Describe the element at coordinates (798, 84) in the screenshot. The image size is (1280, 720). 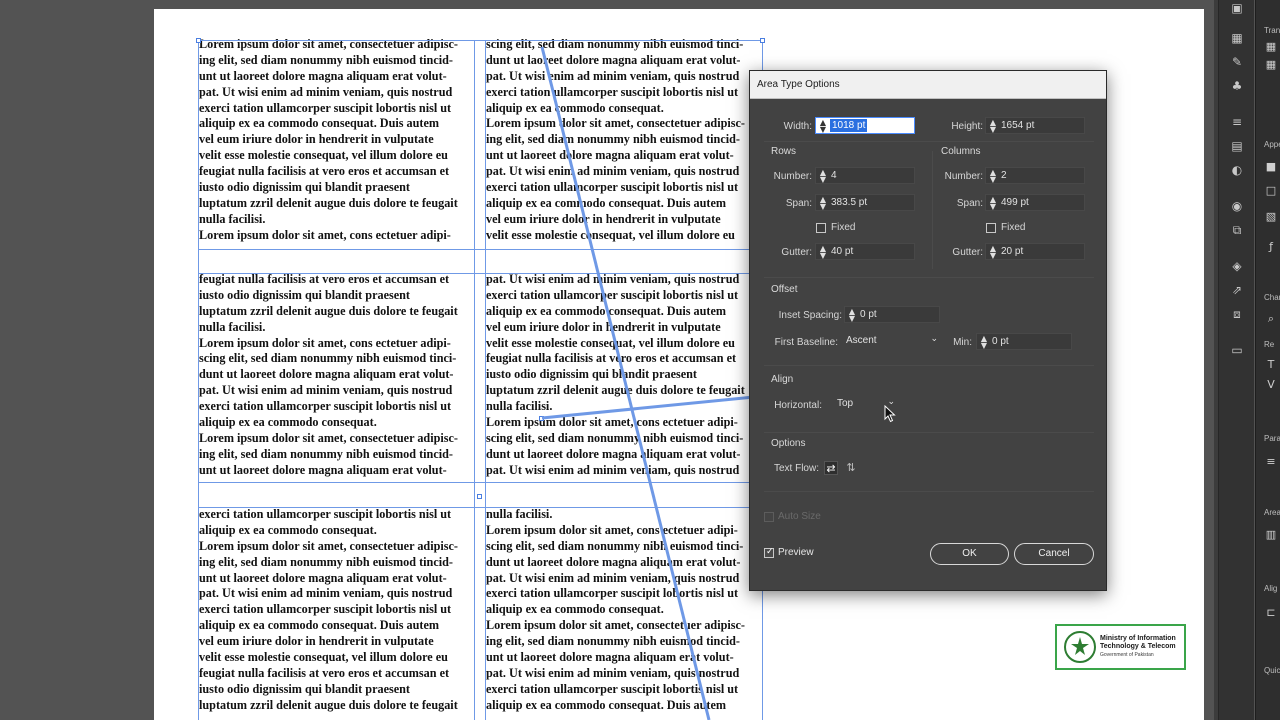
I see `dialog-title: Area Type Options` at that location.